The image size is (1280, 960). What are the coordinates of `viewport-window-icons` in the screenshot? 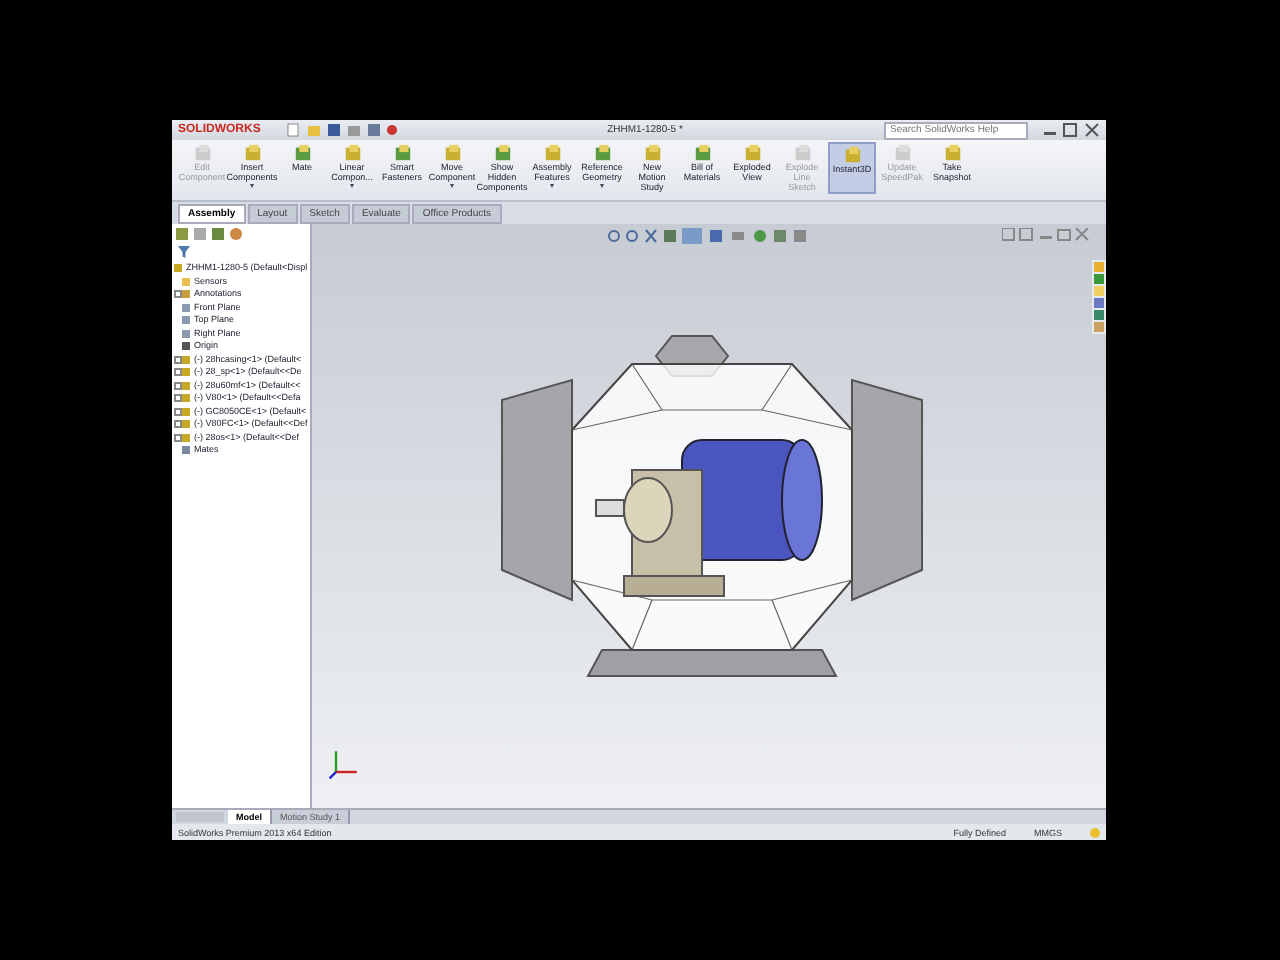 It's located at (1046, 235).